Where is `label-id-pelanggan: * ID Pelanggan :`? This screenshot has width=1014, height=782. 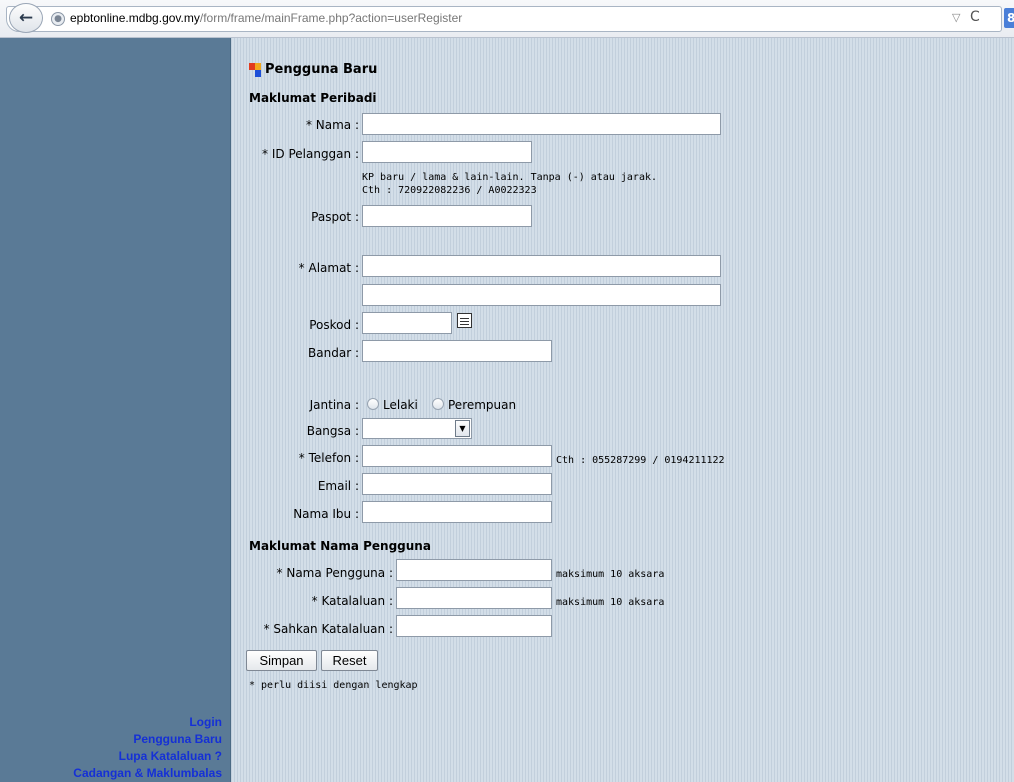 label-id-pelanggan: * ID Pelanggan : is located at coordinates (310, 154).